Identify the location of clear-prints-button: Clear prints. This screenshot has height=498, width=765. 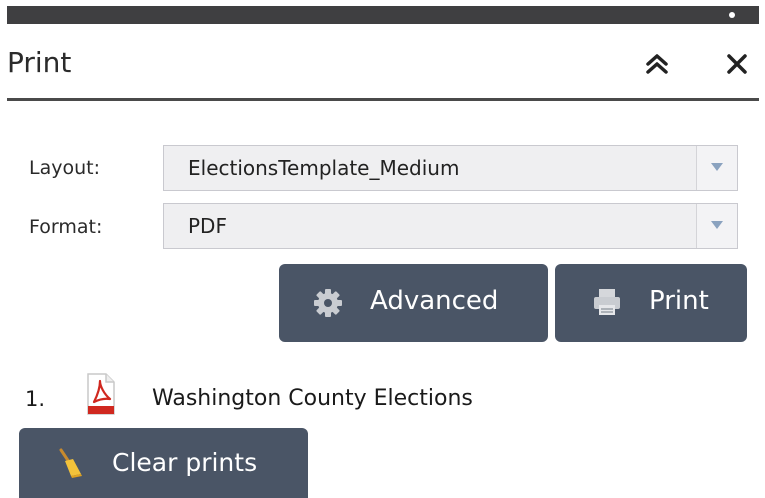
(163, 463).